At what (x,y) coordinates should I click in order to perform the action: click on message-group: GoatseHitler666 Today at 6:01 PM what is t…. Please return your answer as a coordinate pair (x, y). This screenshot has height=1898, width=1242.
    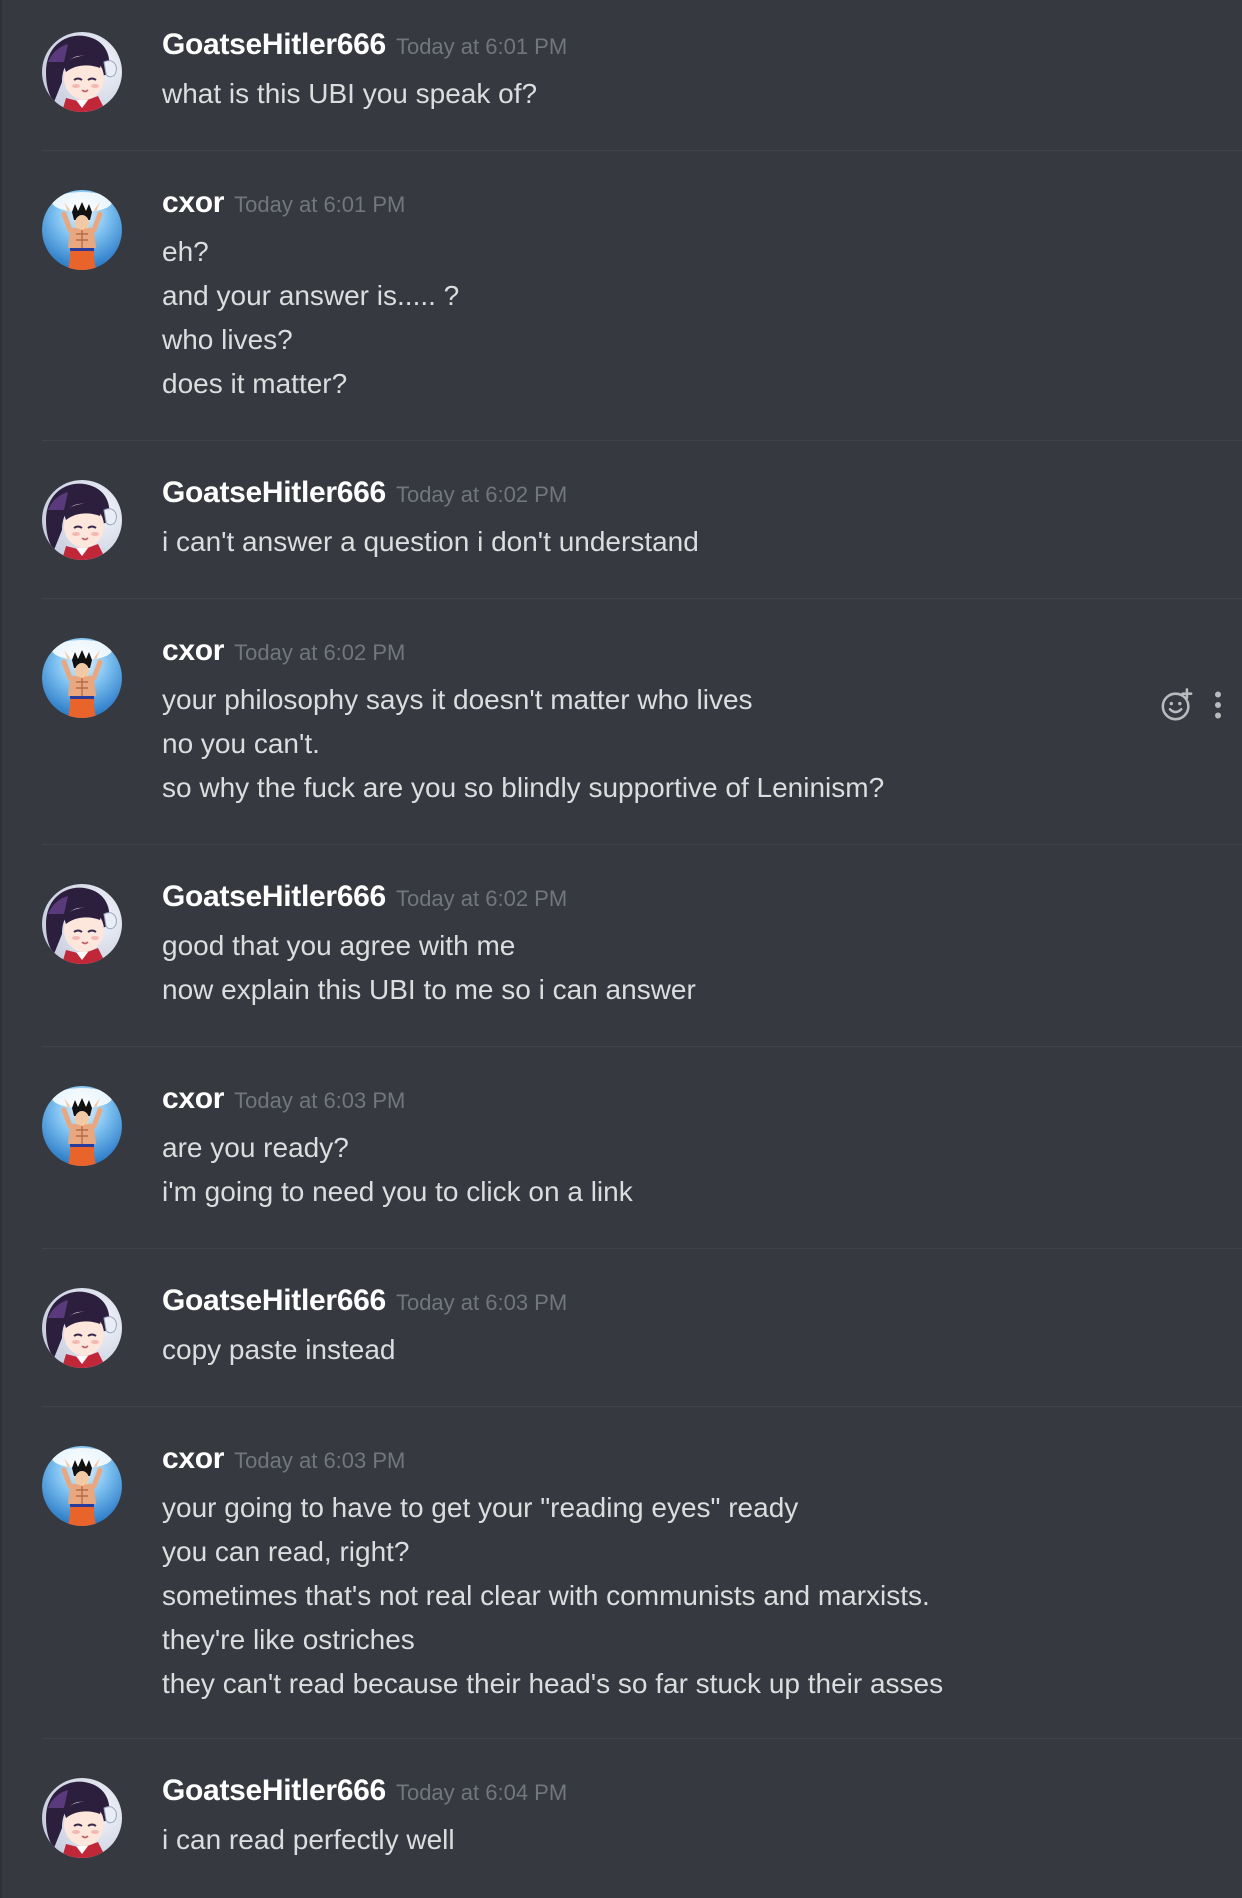
    Looking at the image, I should click on (642, 72).